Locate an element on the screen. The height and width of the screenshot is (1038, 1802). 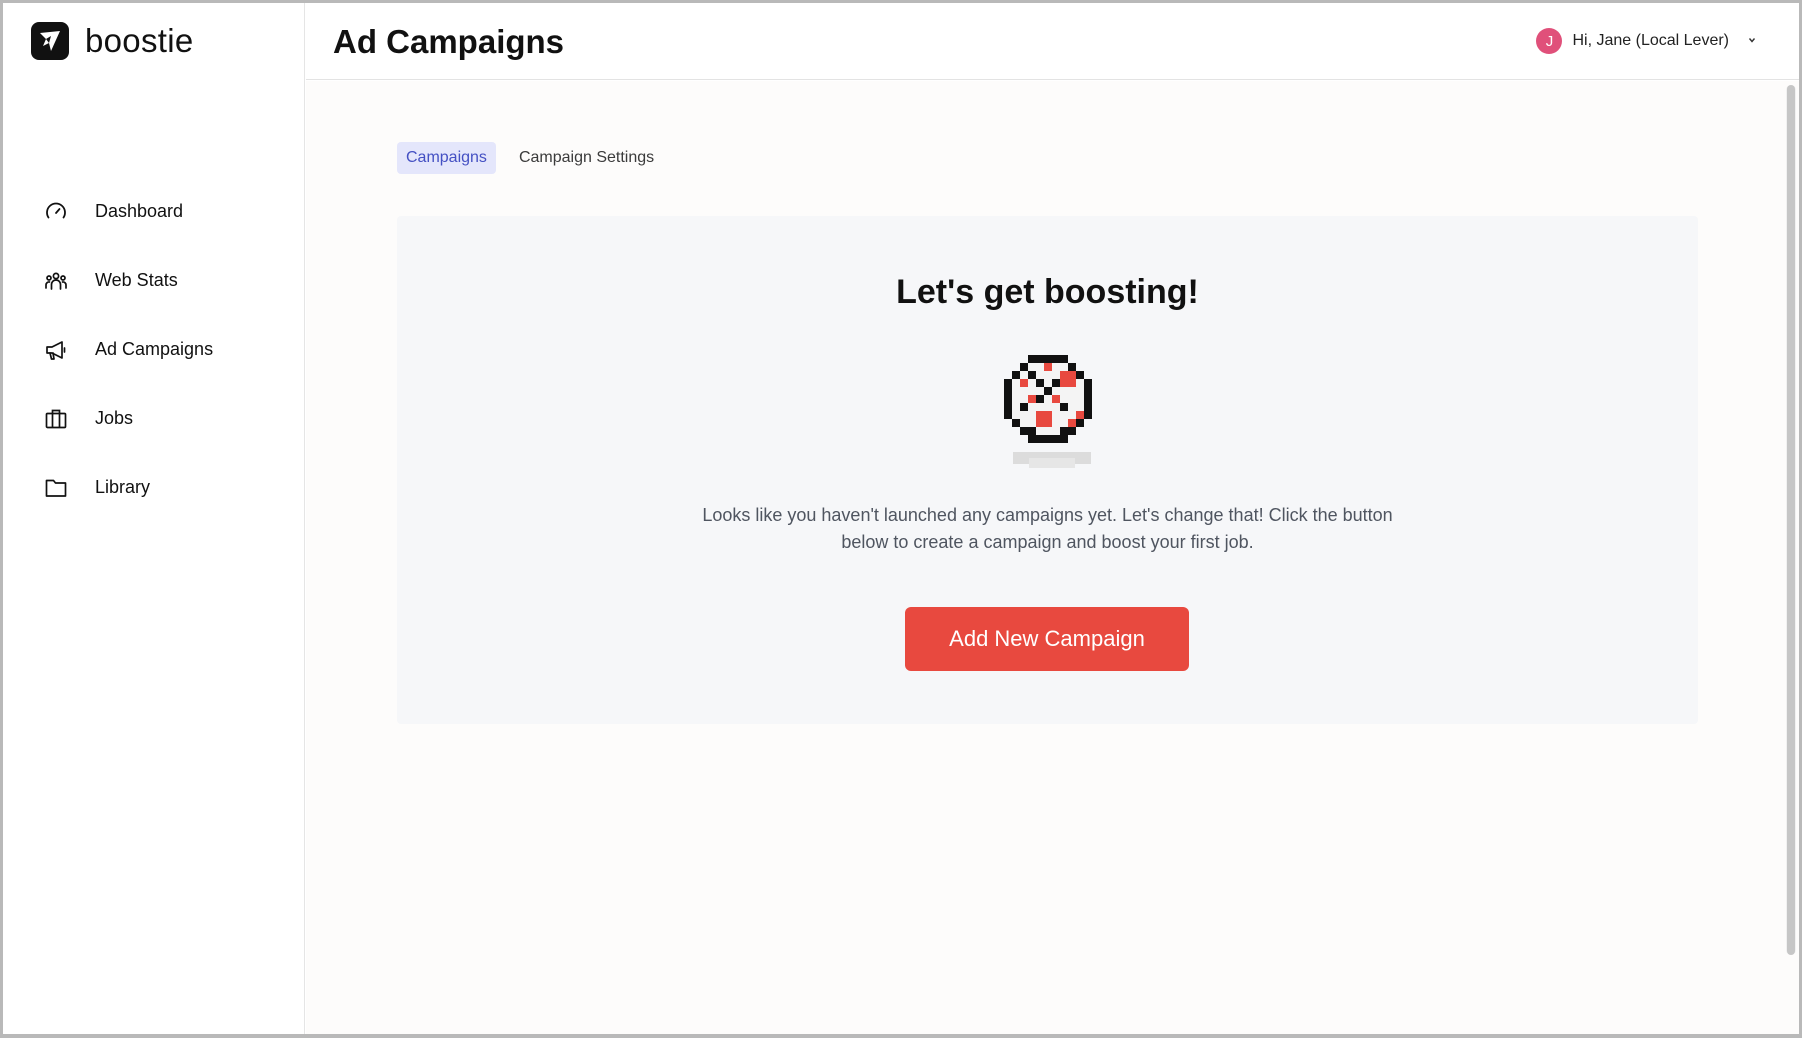
sidebar-item-web-stats: Web Stats is located at coordinates (153, 280).